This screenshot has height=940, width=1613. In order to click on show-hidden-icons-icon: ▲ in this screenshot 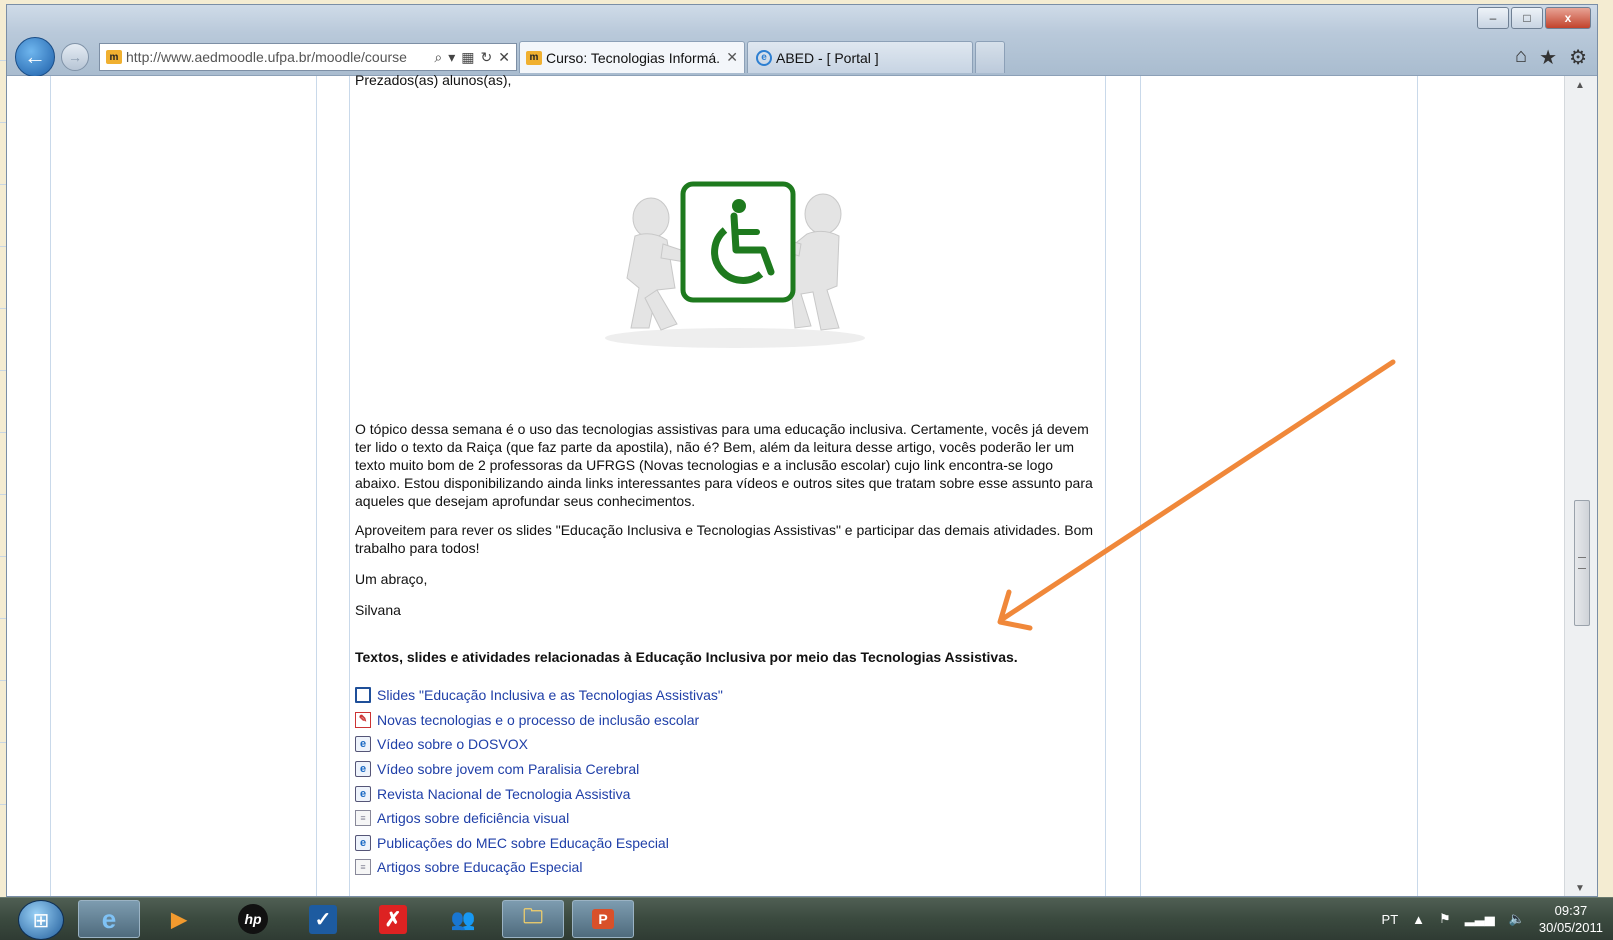, I will do `click(1418, 919)`.